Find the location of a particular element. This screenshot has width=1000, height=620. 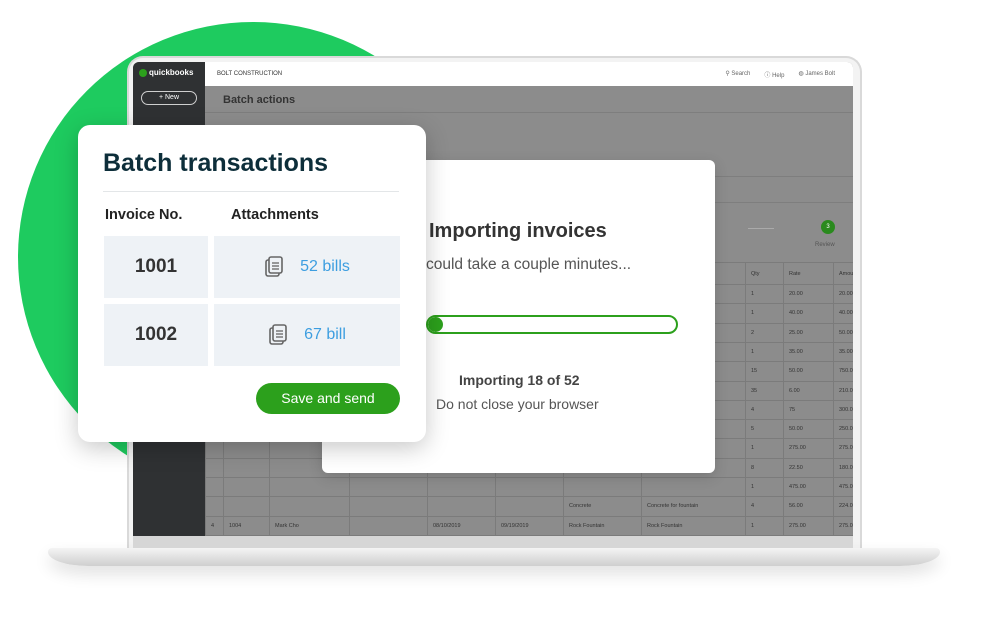

table-cell-product: Concrete is located at coordinates (602, 507).